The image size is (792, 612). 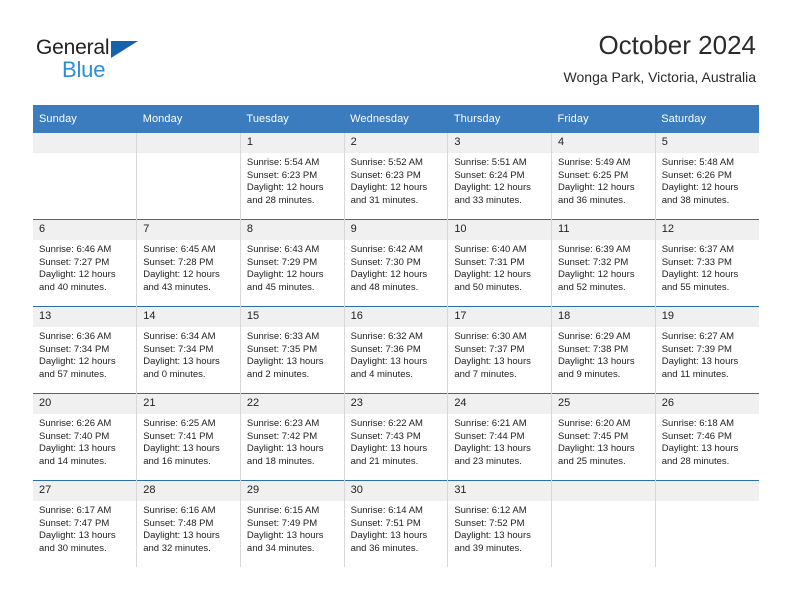 I want to click on day-number: 1, so click(x=292, y=143).